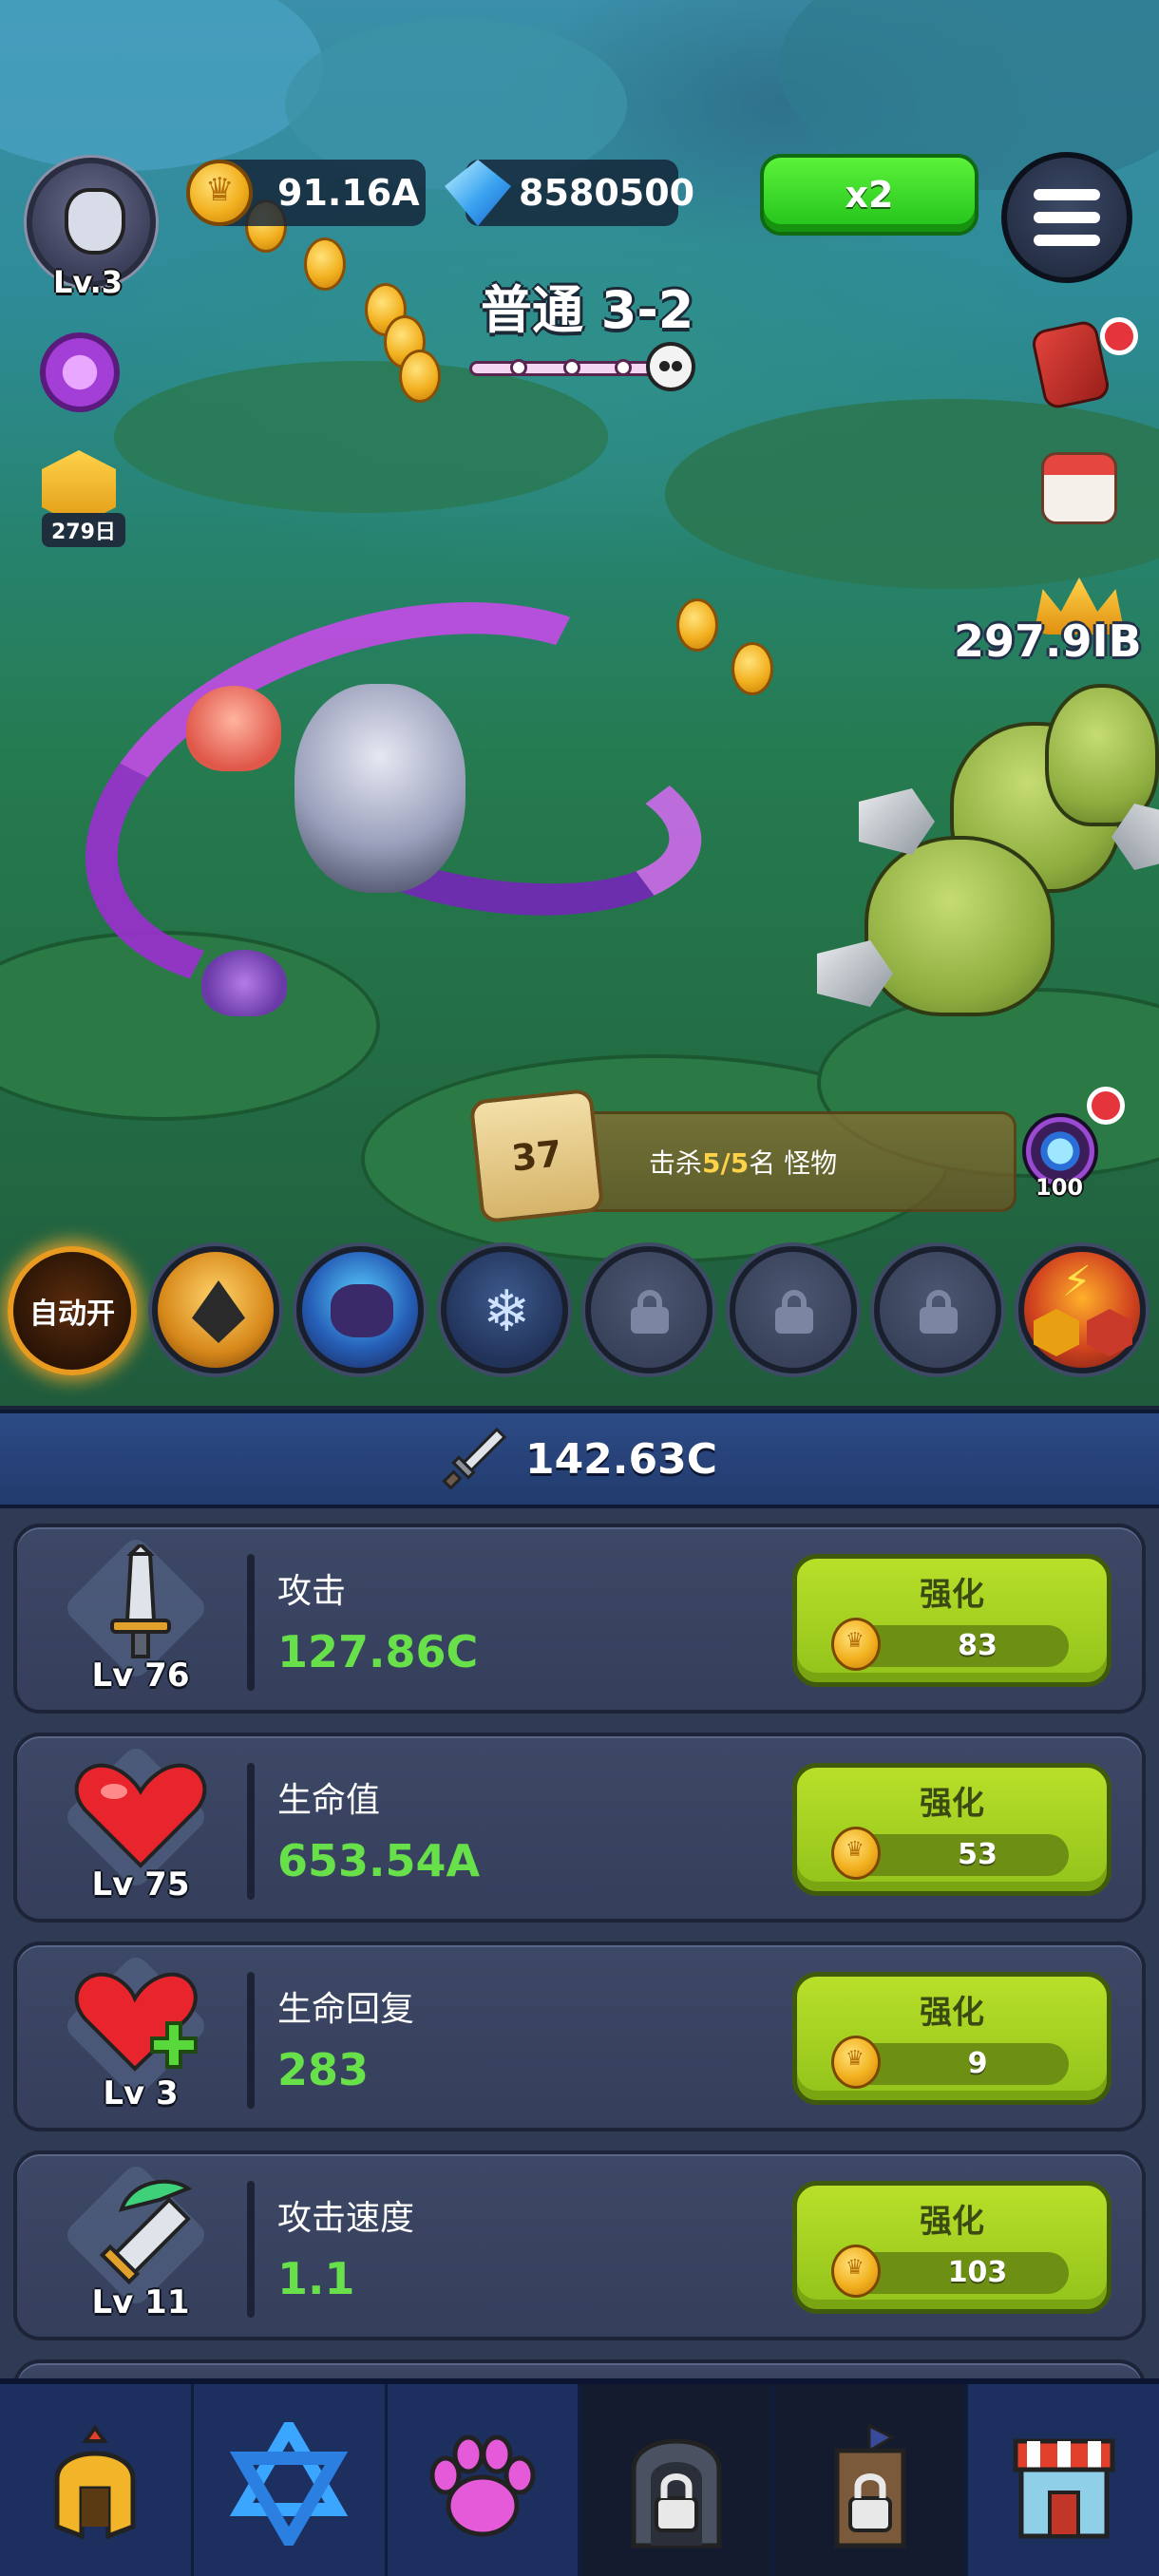 This screenshot has width=1159, height=2576. I want to click on boss-skull-icon, so click(670, 366).